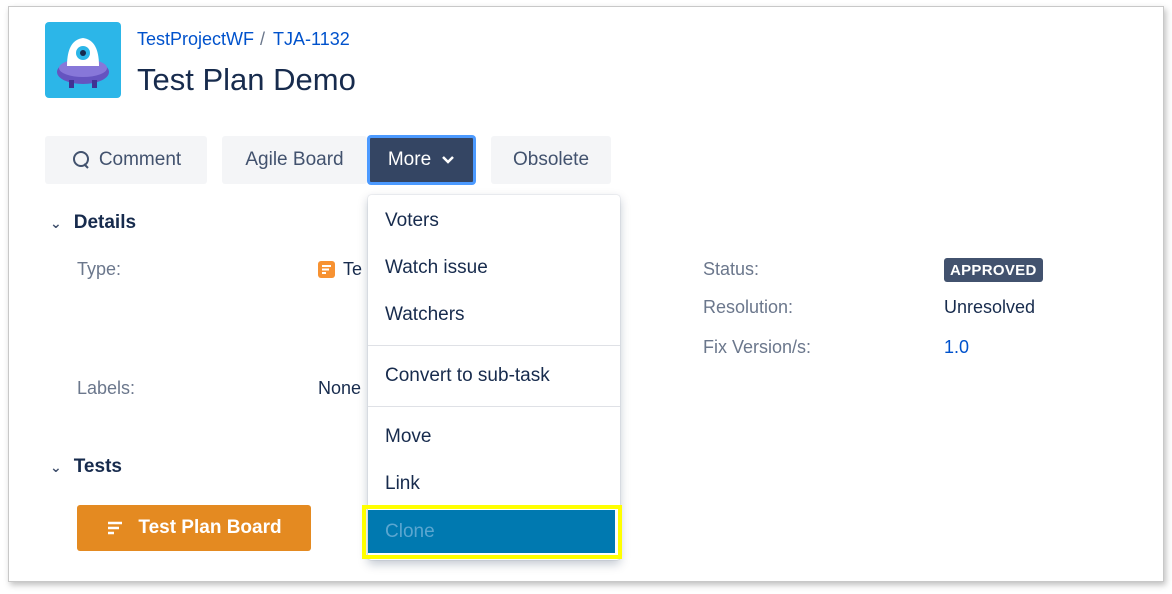 This screenshot has height=594, width=1172. Describe the element at coordinates (757, 347) in the screenshot. I see `fix-version-label: Fix Version/s:` at that location.